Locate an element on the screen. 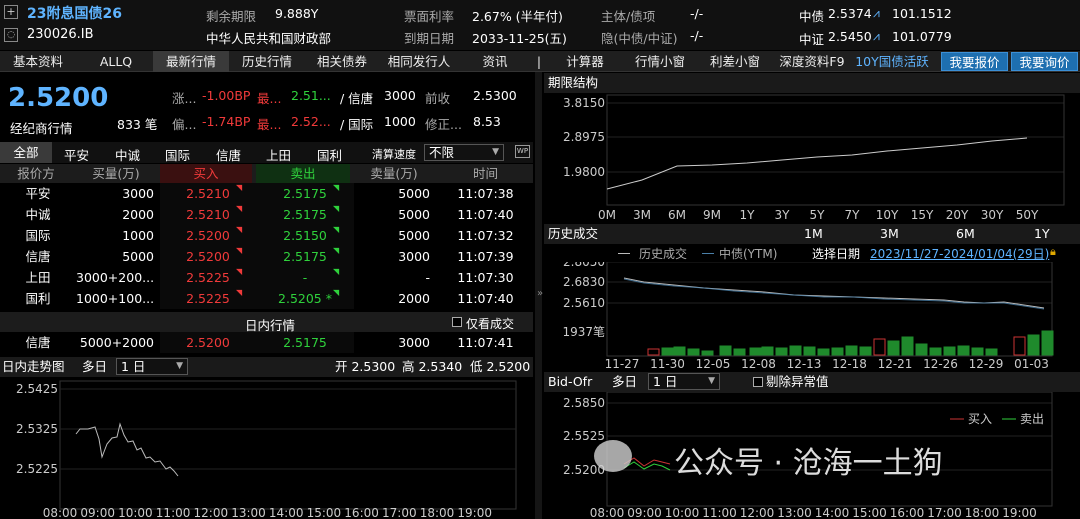 Image resolution: width=1080 pixels, height=519 pixels. legend-cb-line is located at coordinates (708, 253).